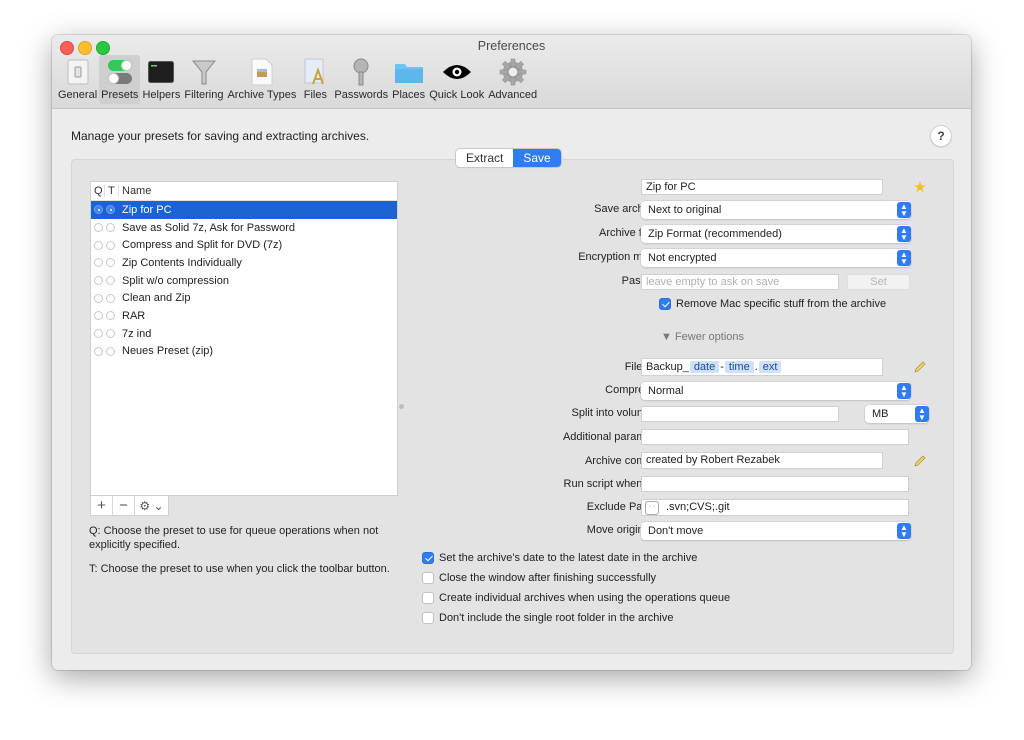 Image resolution: width=1024 pixels, height=740 pixels. I want to click on star-icon: ★, so click(920, 187).